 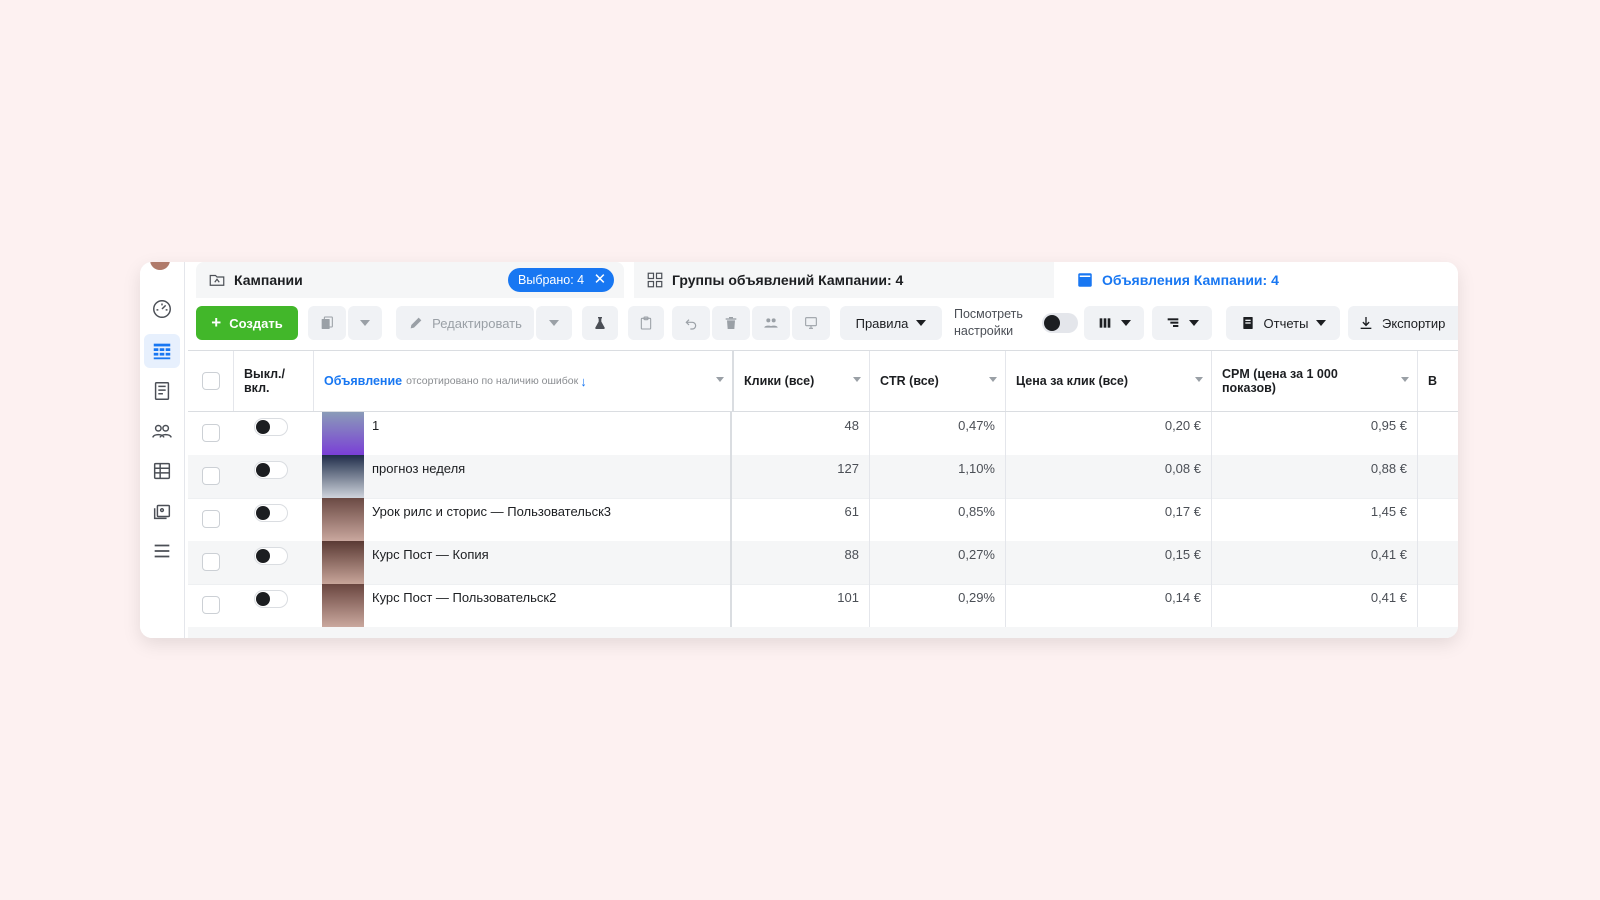 What do you see at coordinates (527, 519) in the screenshot?
I see `ad-name-cell: Урок рилс и сторис — Пользовательск3` at bounding box center [527, 519].